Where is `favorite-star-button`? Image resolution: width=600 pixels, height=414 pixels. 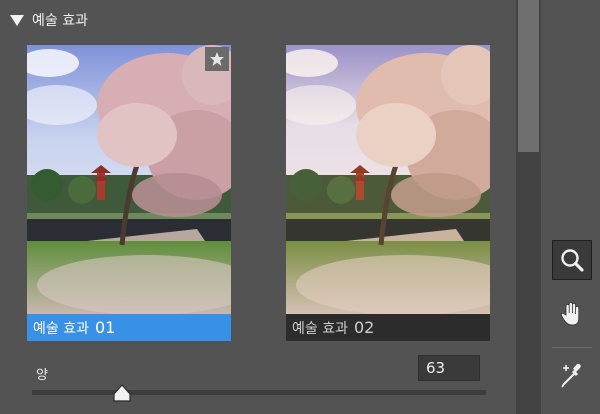 favorite-star-button is located at coordinates (217, 59).